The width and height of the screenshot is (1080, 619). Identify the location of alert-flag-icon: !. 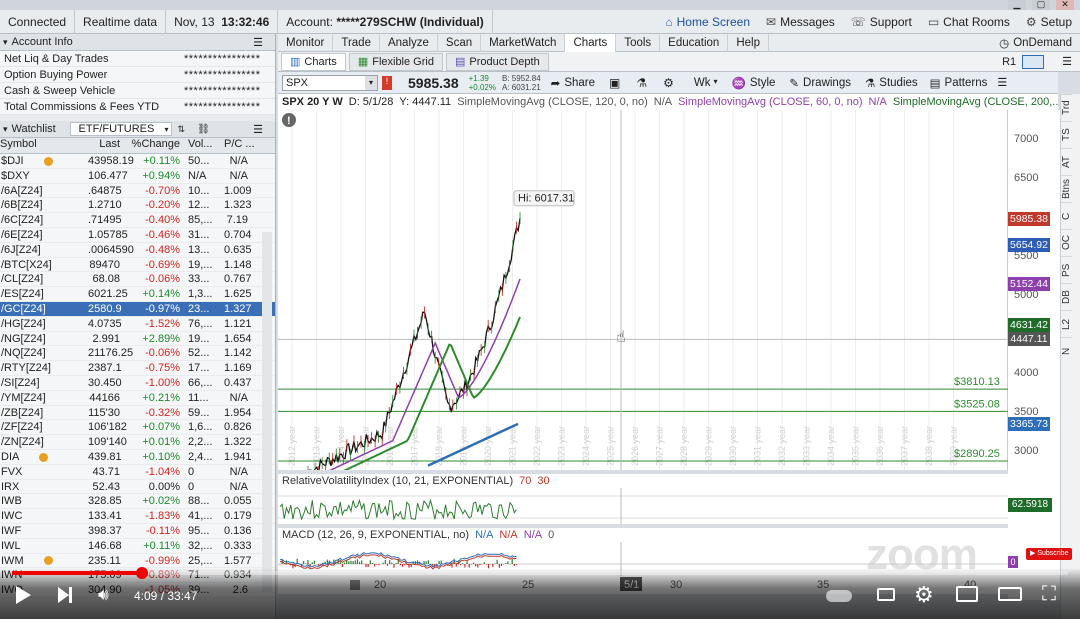
(387, 82).